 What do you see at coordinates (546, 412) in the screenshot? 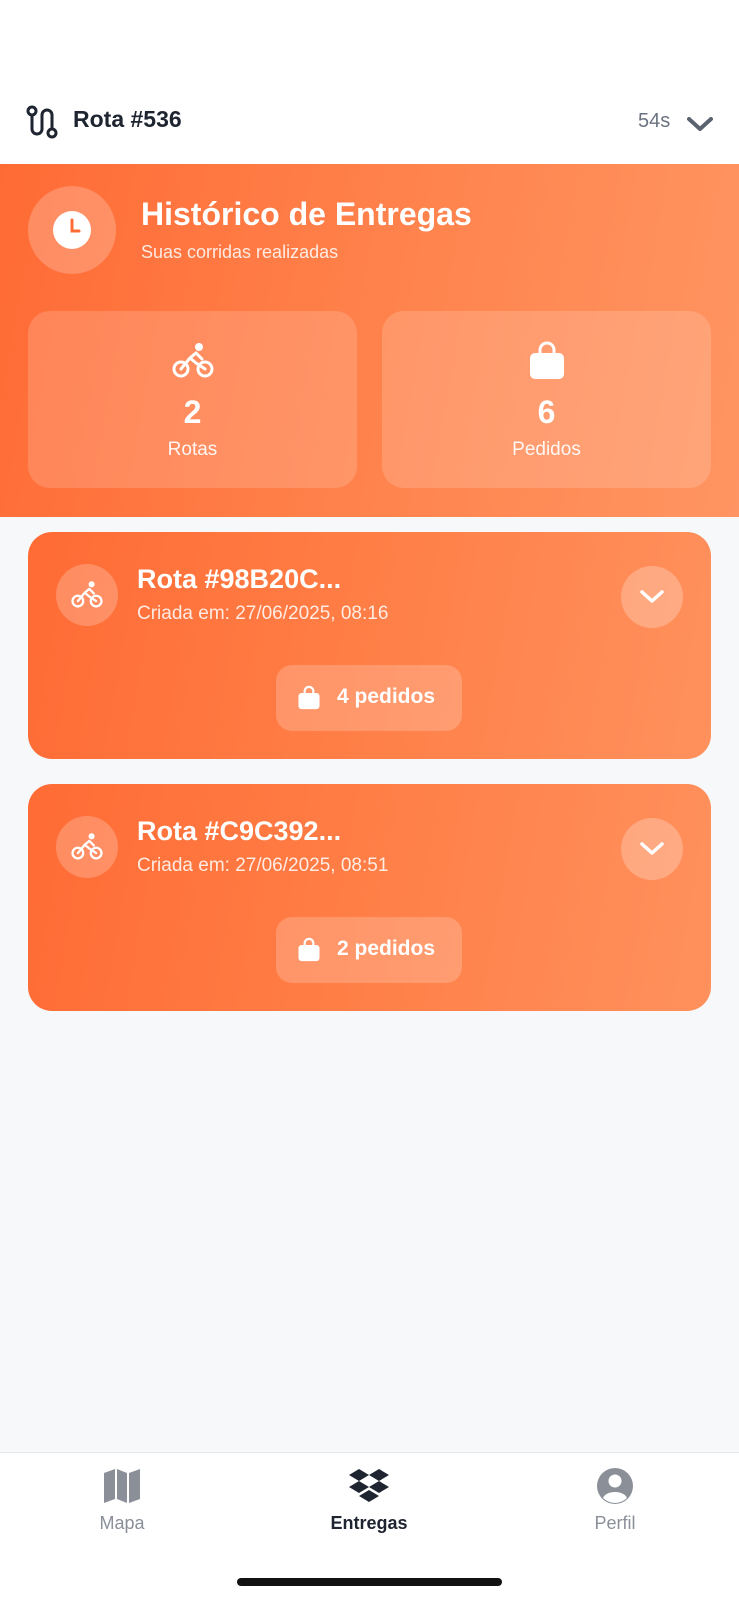
I see `orders-count: 6` at bounding box center [546, 412].